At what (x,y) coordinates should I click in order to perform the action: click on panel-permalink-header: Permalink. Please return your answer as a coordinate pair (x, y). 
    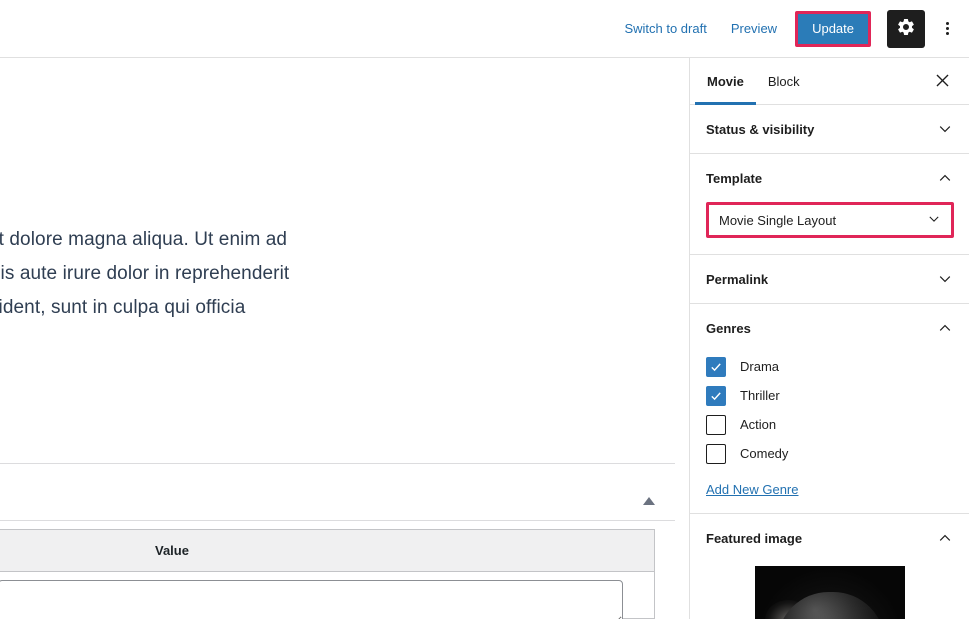
    Looking at the image, I should click on (829, 279).